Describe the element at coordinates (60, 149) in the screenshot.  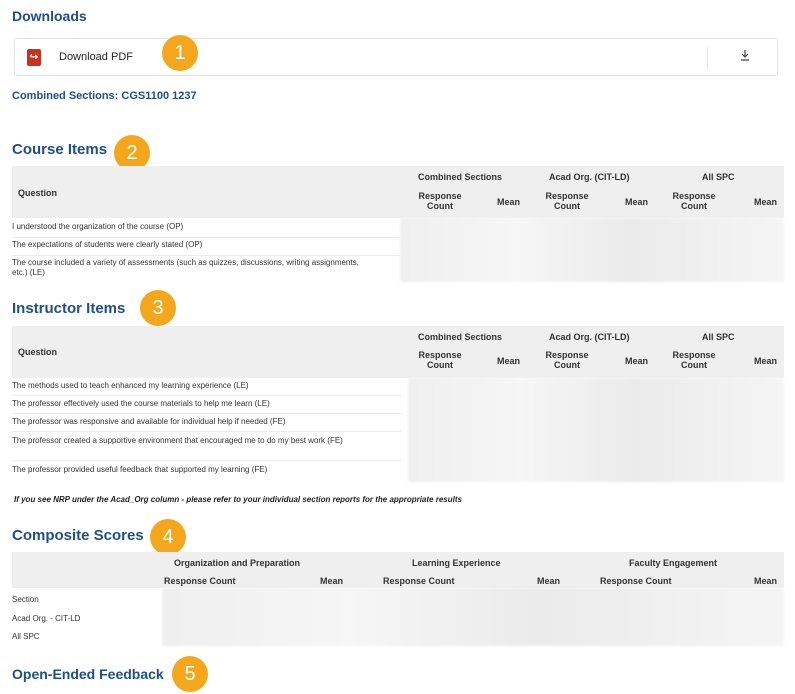
I see `course-items-heading: Course Items` at that location.